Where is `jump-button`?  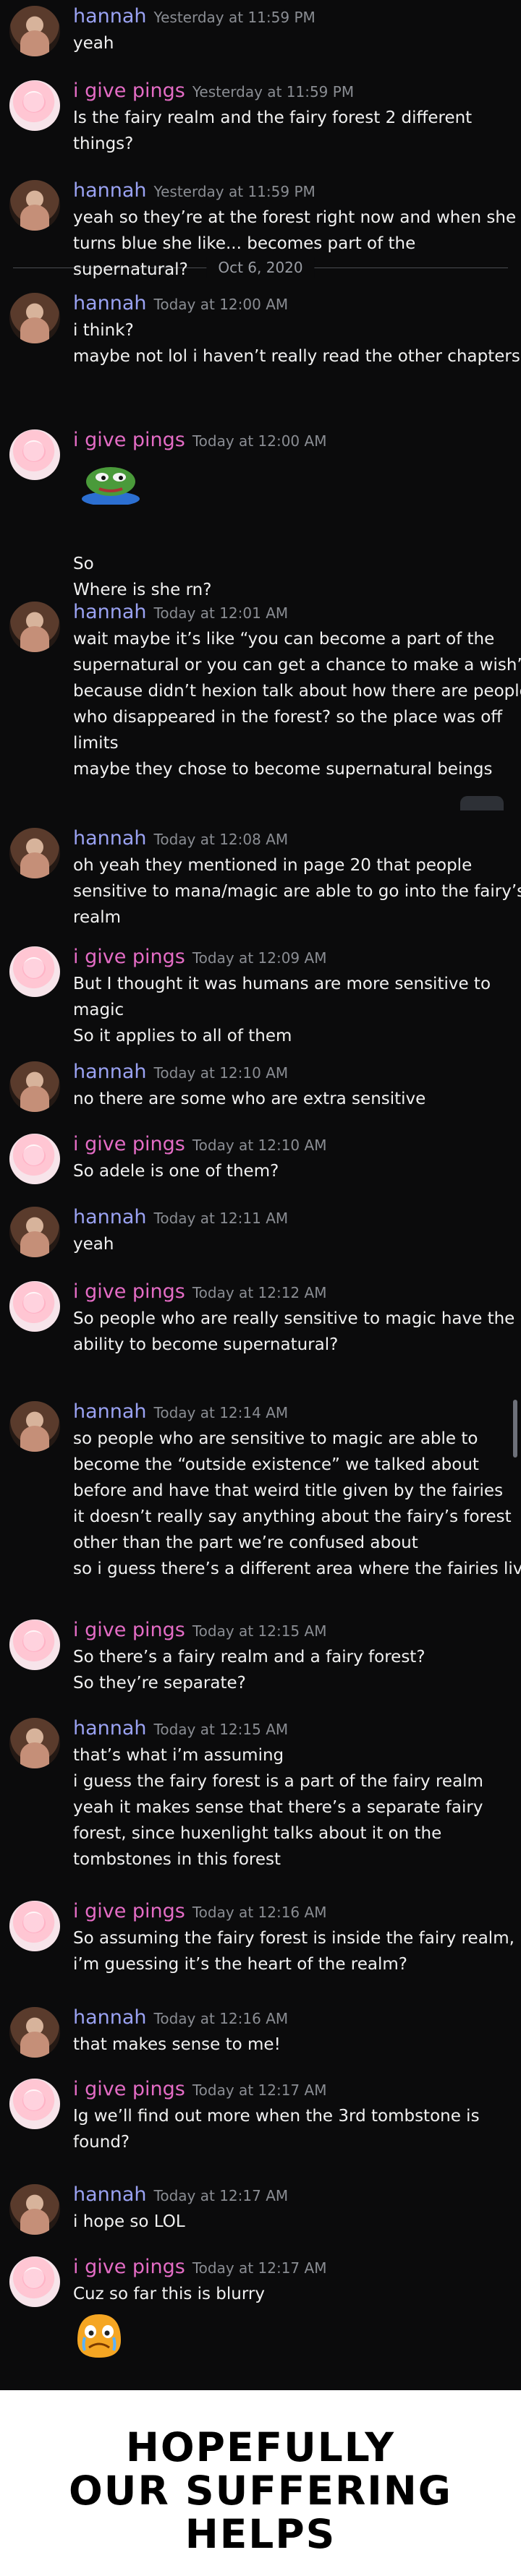 jump-button is located at coordinates (482, 803).